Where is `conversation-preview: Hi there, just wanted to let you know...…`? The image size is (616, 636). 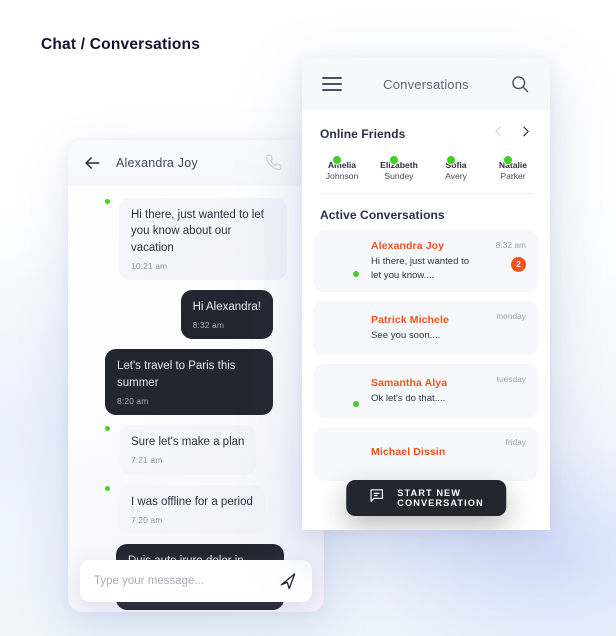 conversation-preview: Hi there, just wanted to let you know...… is located at coordinates (420, 268).